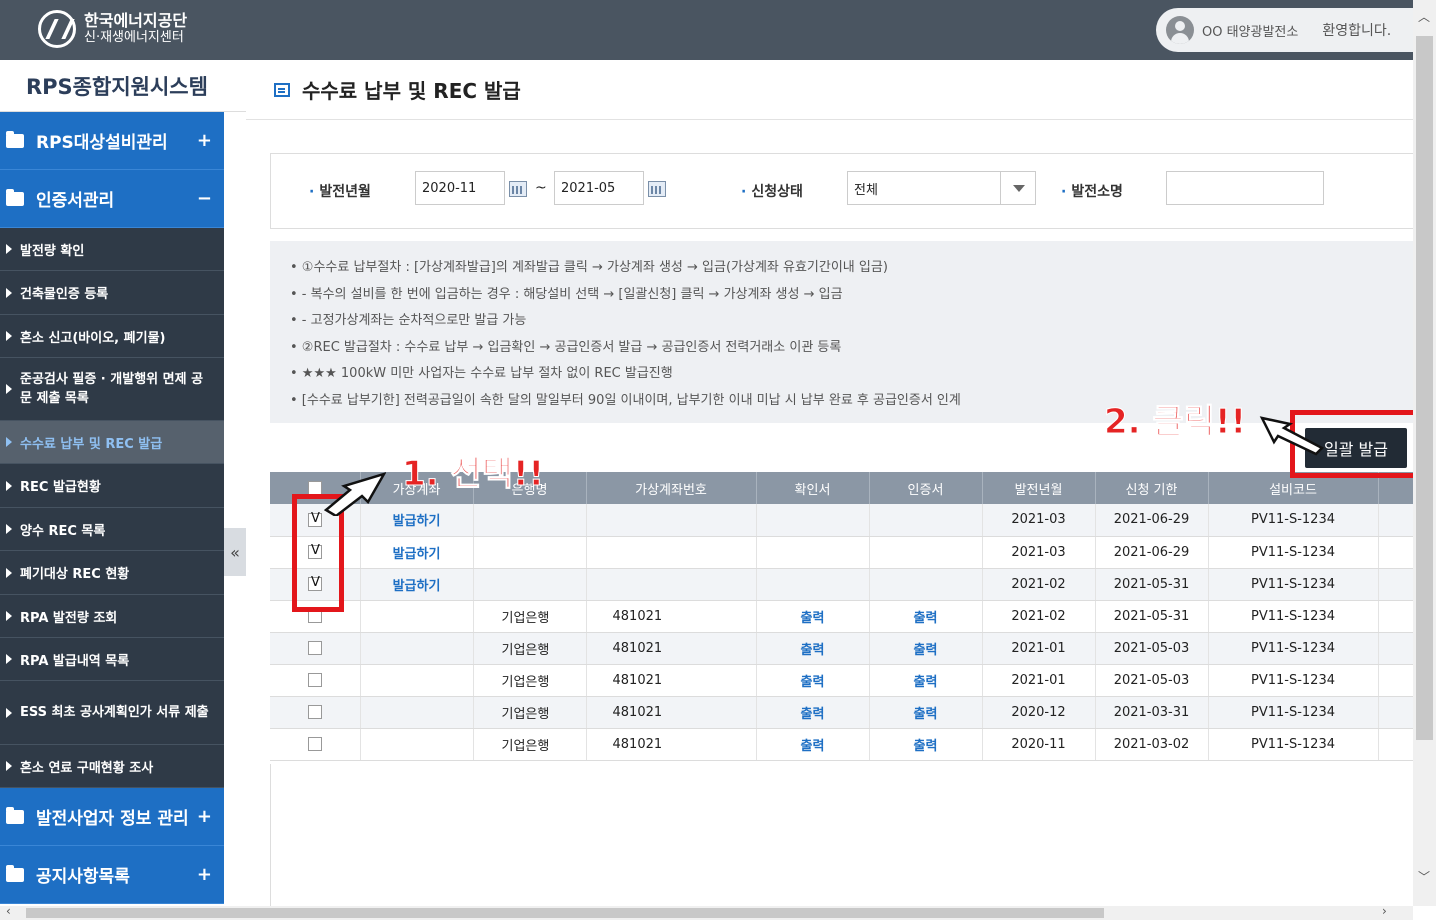 The image size is (1436, 920). What do you see at coordinates (1018, 188) in the screenshot?
I see `chevron-down-icon` at bounding box center [1018, 188].